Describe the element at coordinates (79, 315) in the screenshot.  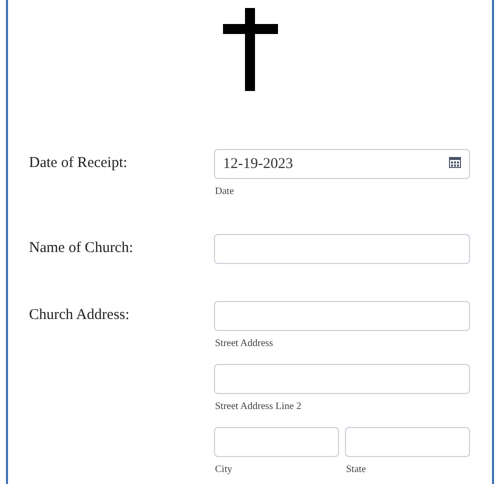
I see `field-label: Church Address:` at that location.